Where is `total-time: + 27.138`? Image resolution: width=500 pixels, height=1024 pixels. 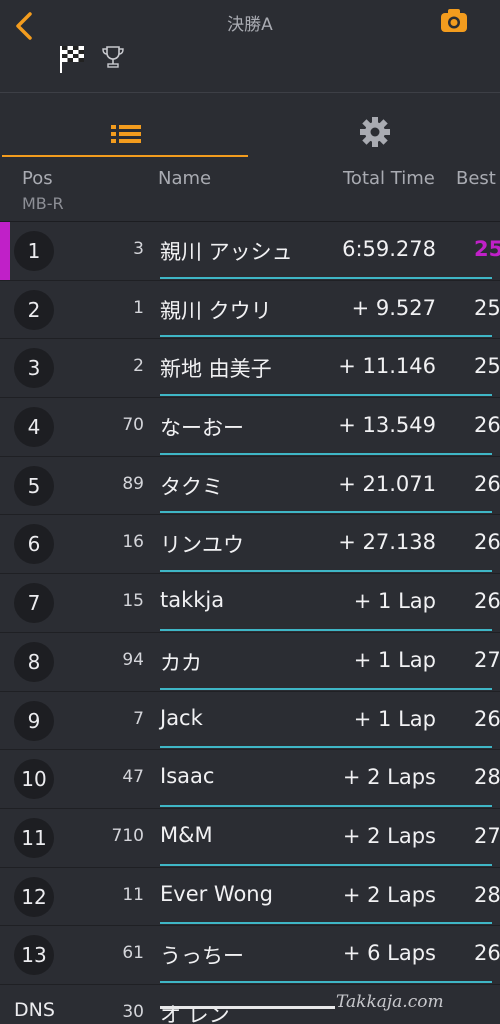
total-time: + 27.138 is located at coordinates (387, 542).